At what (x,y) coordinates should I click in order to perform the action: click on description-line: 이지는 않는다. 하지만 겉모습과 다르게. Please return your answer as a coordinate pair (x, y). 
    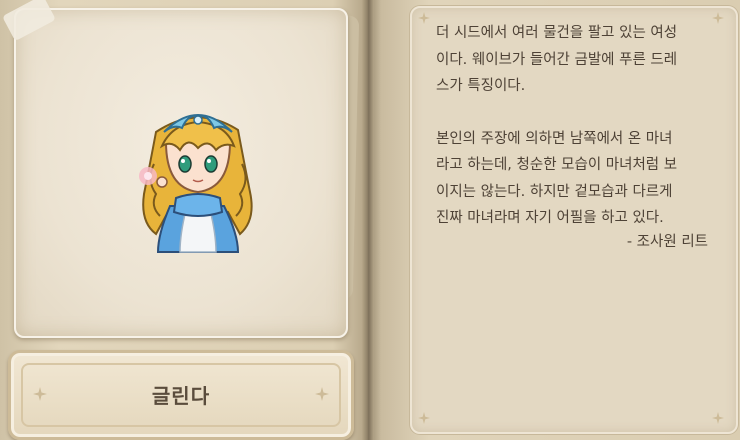
    Looking at the image, I should click on (554, 191).